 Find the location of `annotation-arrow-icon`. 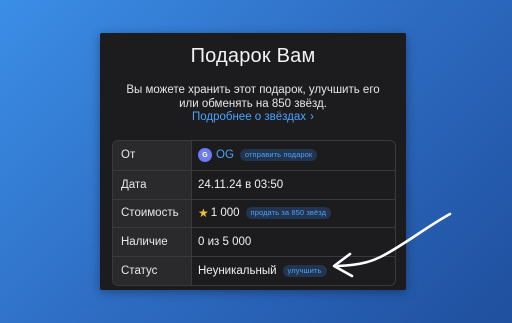

annotation-arrow-icon is located at coordinates (392, 245).